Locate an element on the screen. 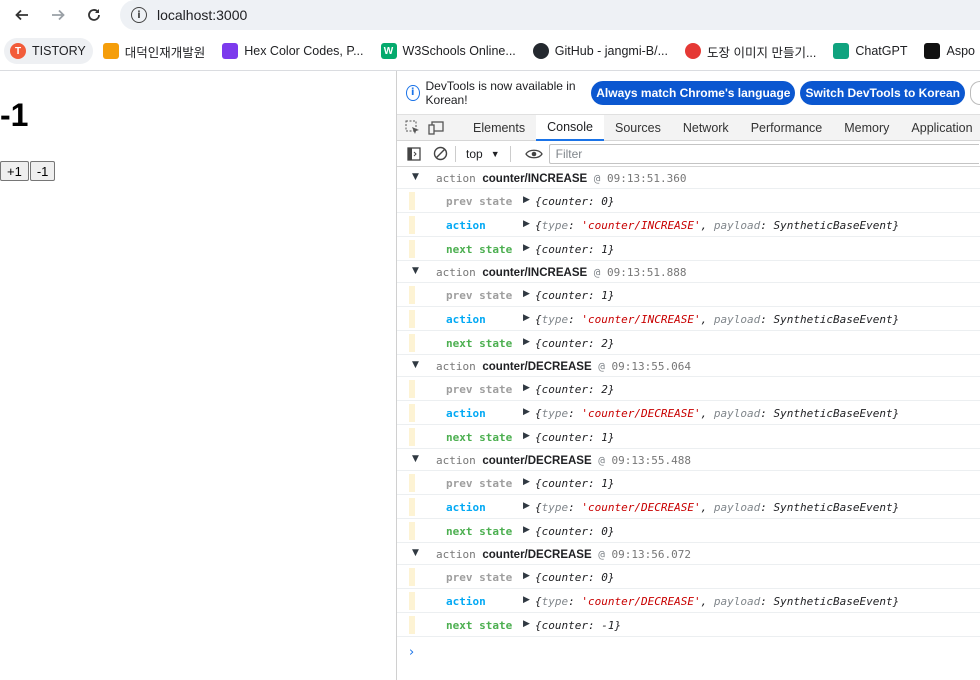  bookmark-item: 대덕인재개발원 is located at coordinates (155, 51).